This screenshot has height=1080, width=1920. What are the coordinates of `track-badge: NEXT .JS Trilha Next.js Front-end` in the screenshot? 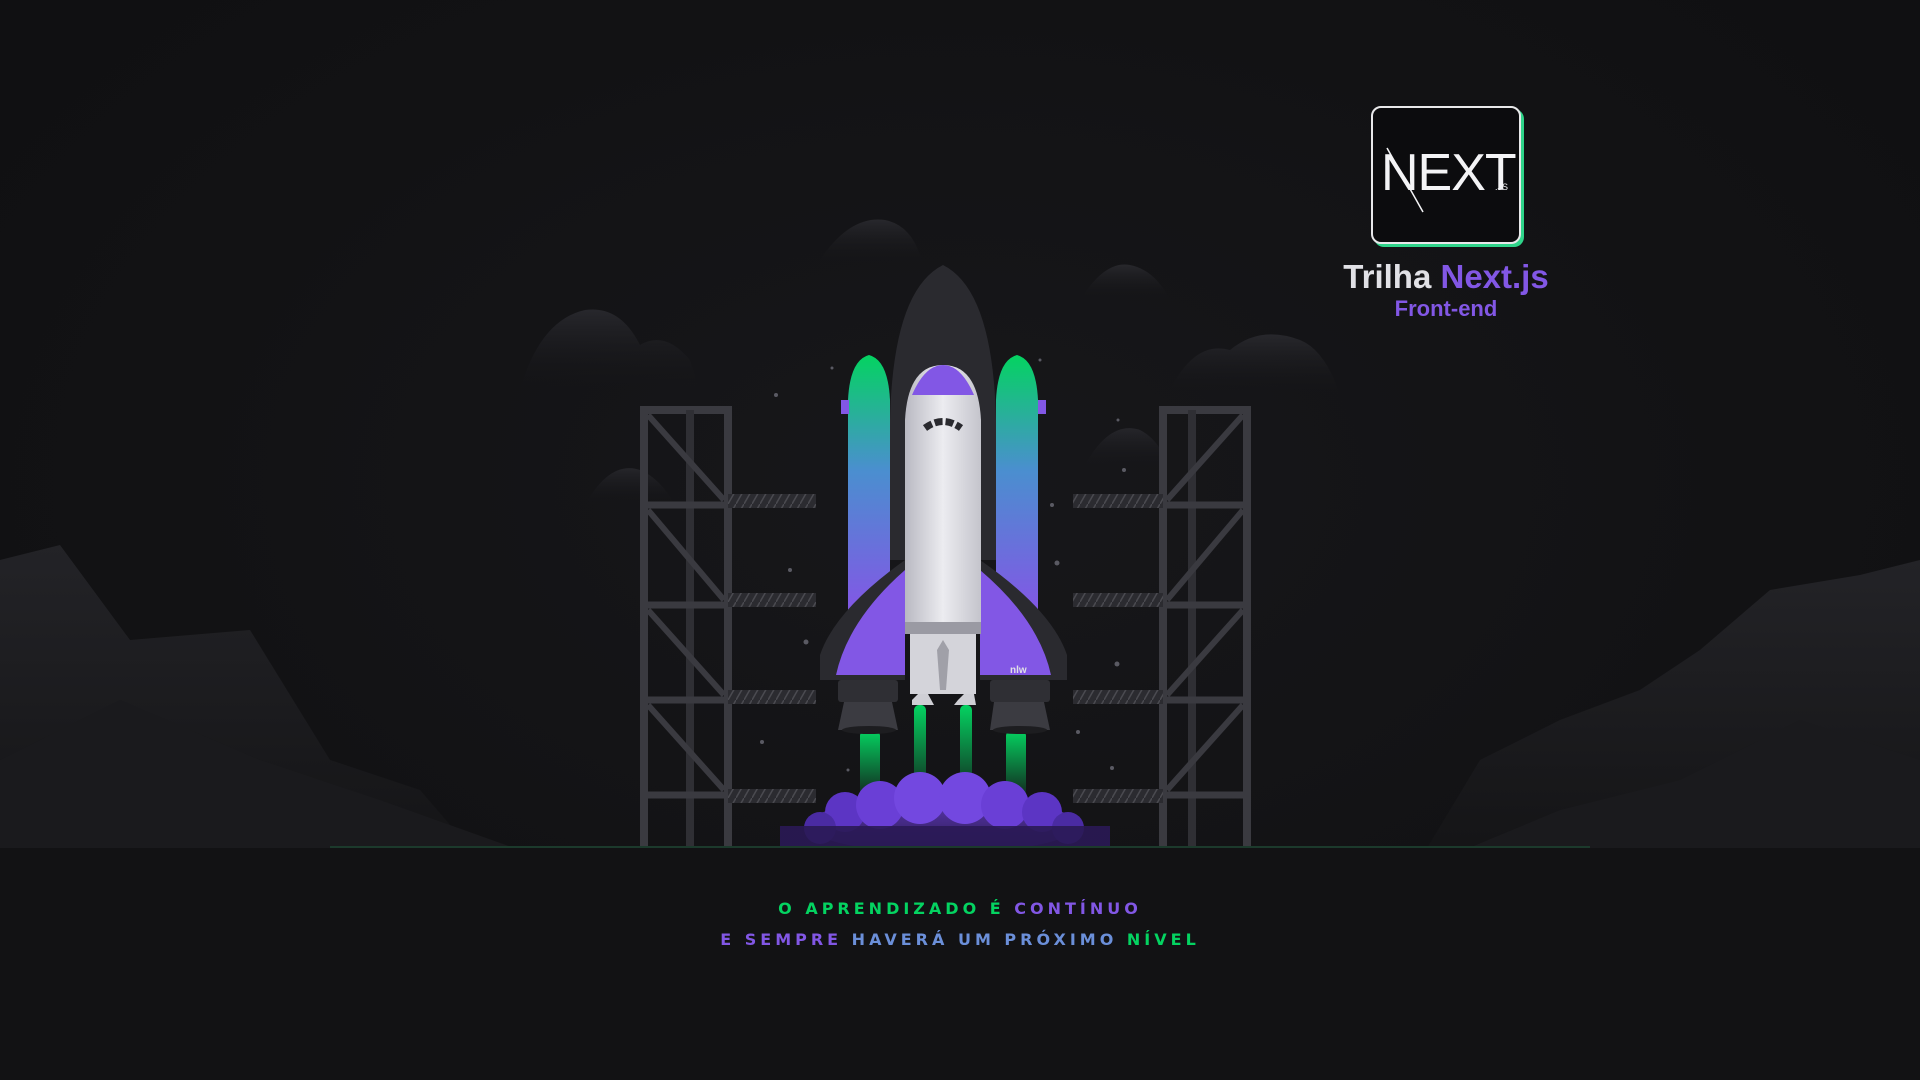 It's located at (1446, 214).